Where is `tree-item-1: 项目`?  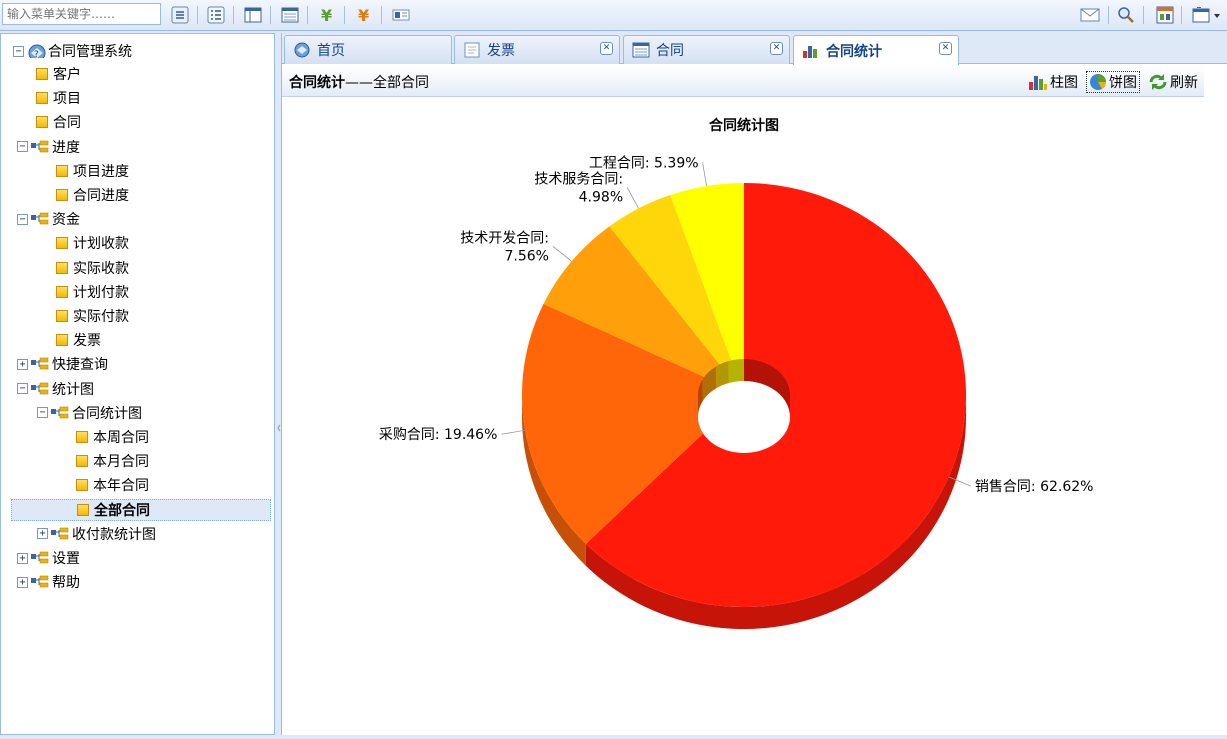 tree-item-1: 项目 is located at coordinates (58, 98).